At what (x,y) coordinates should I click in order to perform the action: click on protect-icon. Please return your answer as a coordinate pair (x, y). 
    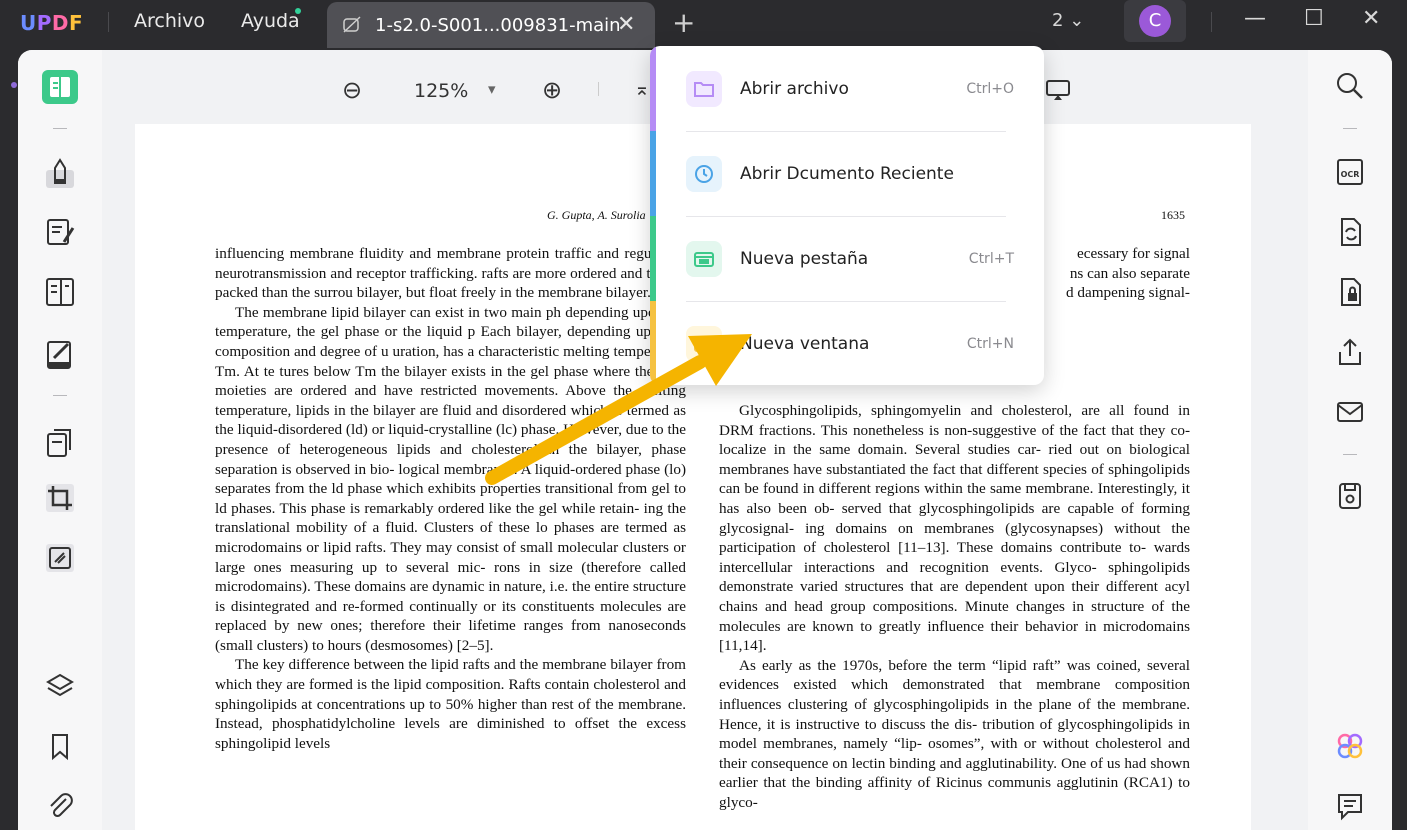
    Looking at the image, I should click on (1350, 292).